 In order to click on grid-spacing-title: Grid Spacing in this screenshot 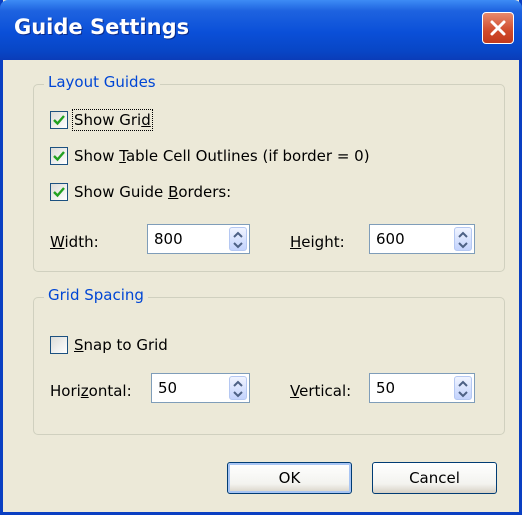, I will do `click(96, 295)`.